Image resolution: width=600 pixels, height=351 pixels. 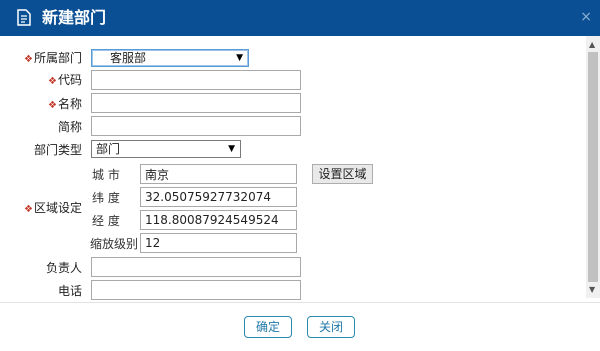 I want to click on close-icon: ×, so click(x=586, y=17).